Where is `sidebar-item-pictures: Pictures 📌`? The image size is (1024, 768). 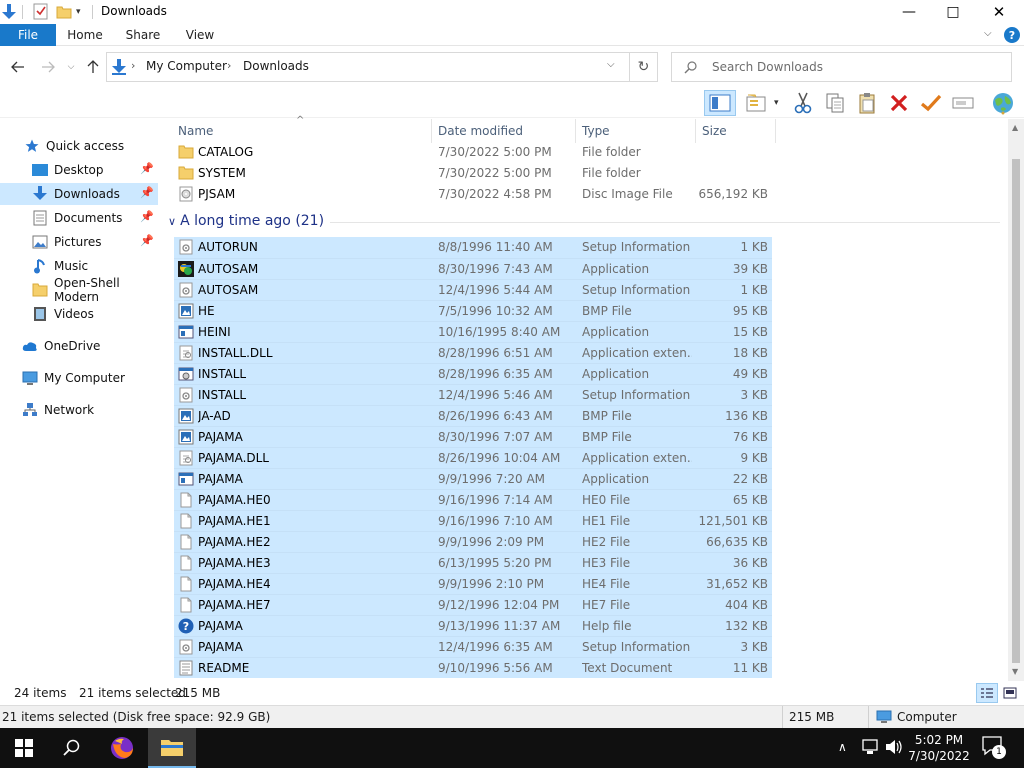
sidebar-item-pictures: Pictures 📌 is located at coordinates (79, 242).